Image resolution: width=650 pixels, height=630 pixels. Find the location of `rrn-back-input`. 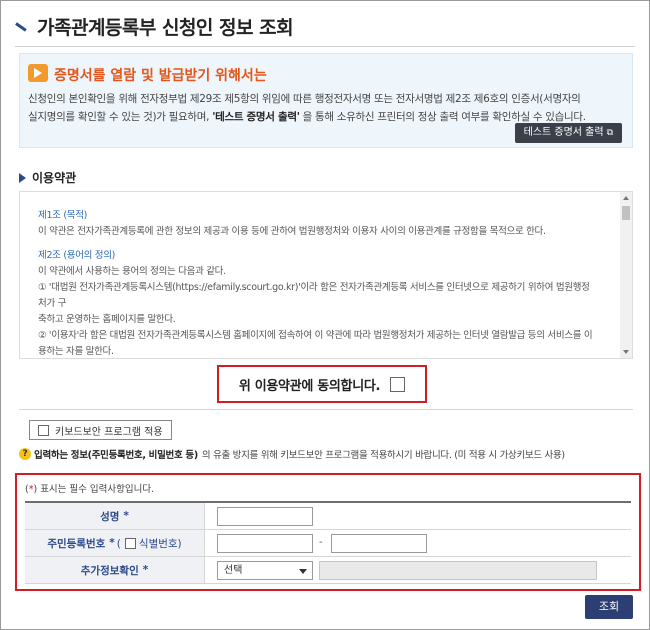

rrn-back-input is located at coordinates (379, 543).